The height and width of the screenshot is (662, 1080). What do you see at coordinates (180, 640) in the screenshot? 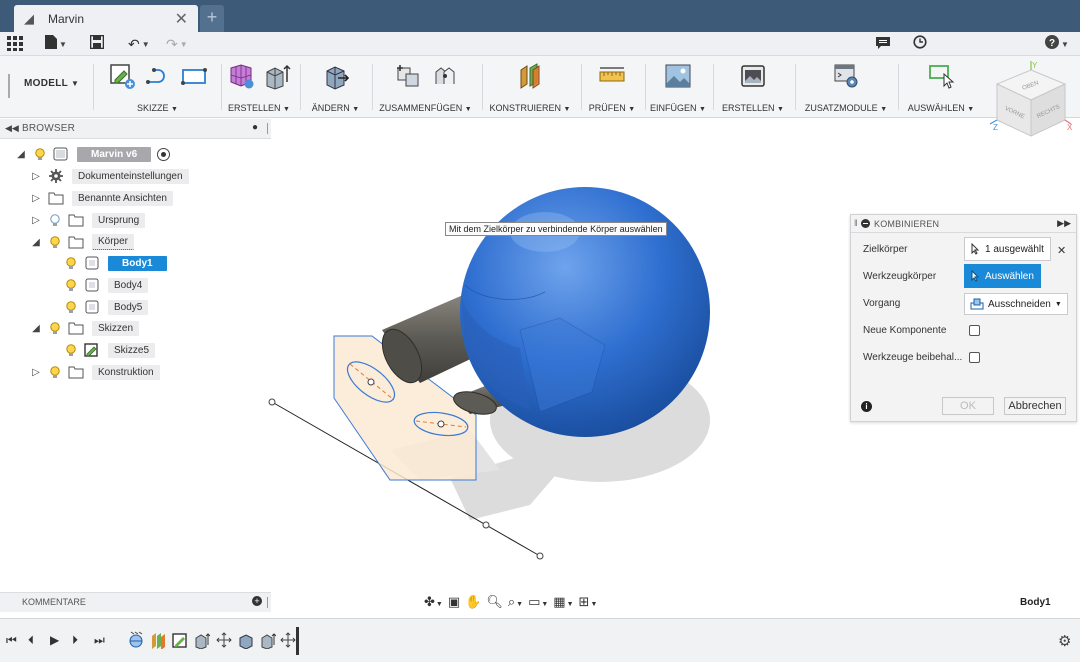
I see `timeline-feature-sketch-icon` at bounding box center [180, 640].